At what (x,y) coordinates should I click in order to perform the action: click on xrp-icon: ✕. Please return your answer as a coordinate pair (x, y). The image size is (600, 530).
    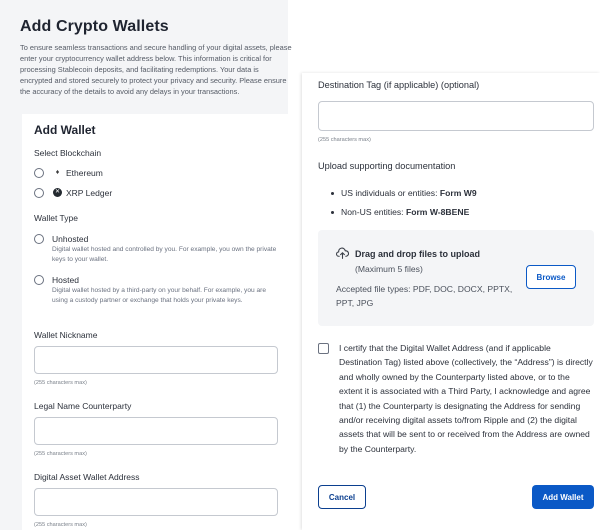
    Looking at the image, I should click on (57, 192).